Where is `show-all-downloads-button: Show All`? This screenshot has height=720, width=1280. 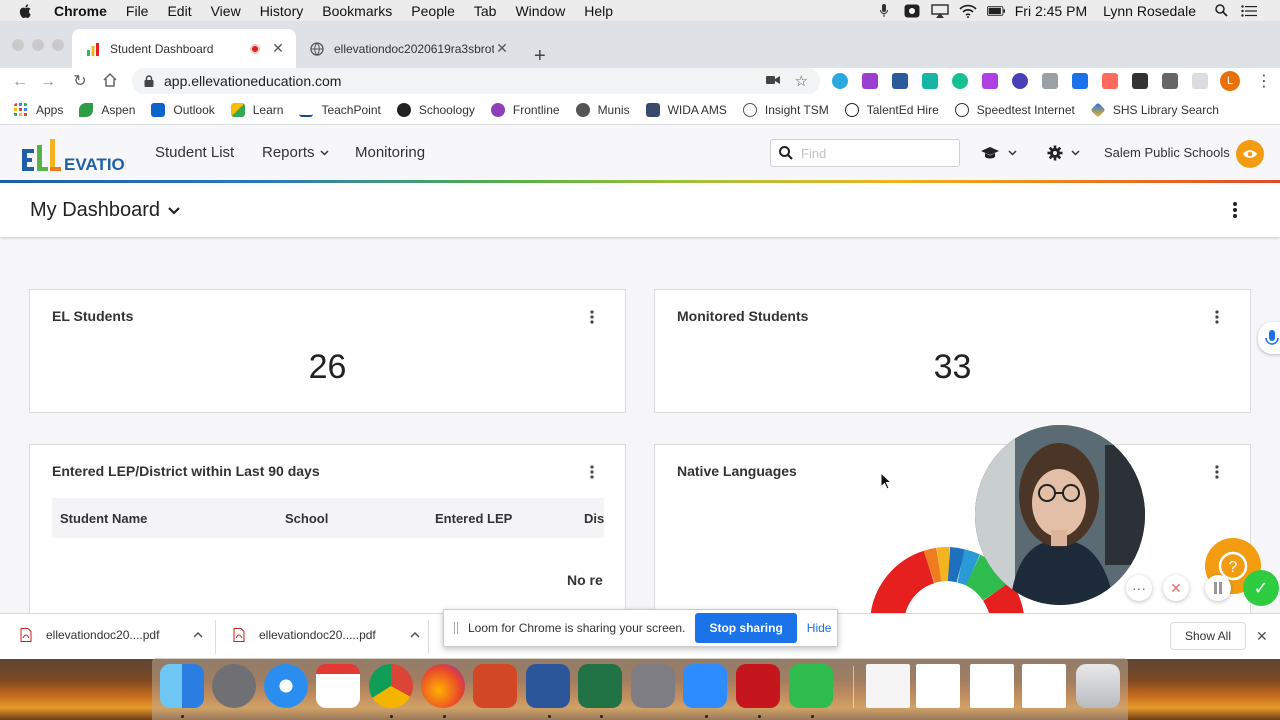
show-all-downloads-button: Show All is located at coordinates (1208, 636).